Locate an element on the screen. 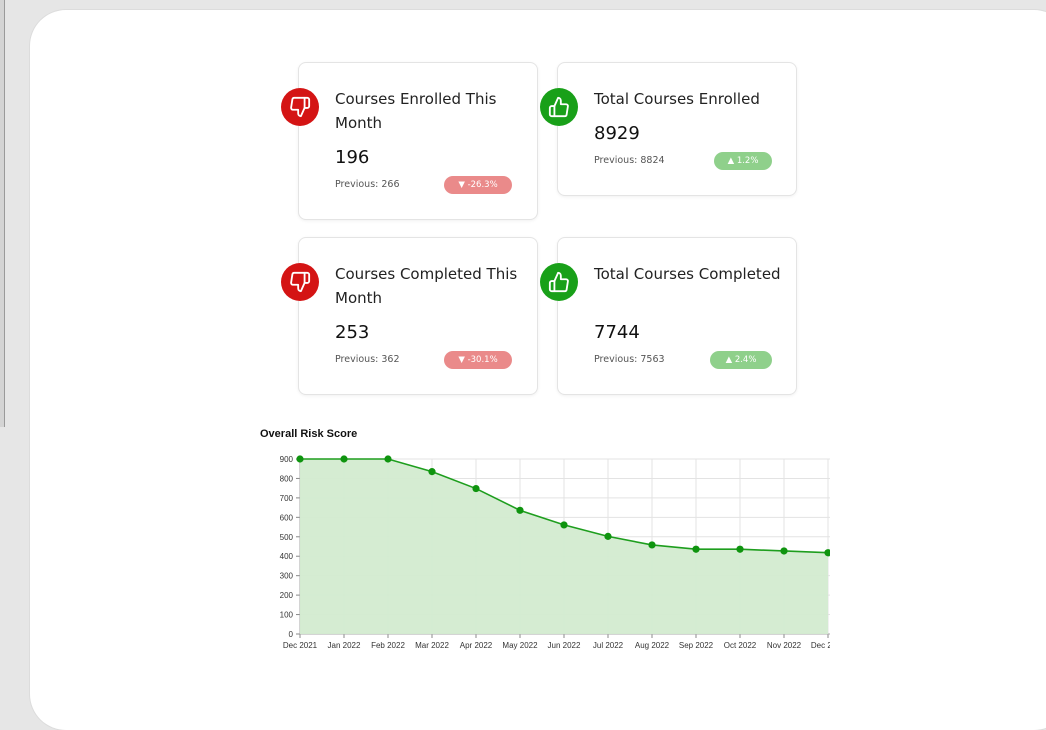 The width and height of the screenshot is (1046, 730). card-title: Total Courses Completed is located at coordinates (687, 274).